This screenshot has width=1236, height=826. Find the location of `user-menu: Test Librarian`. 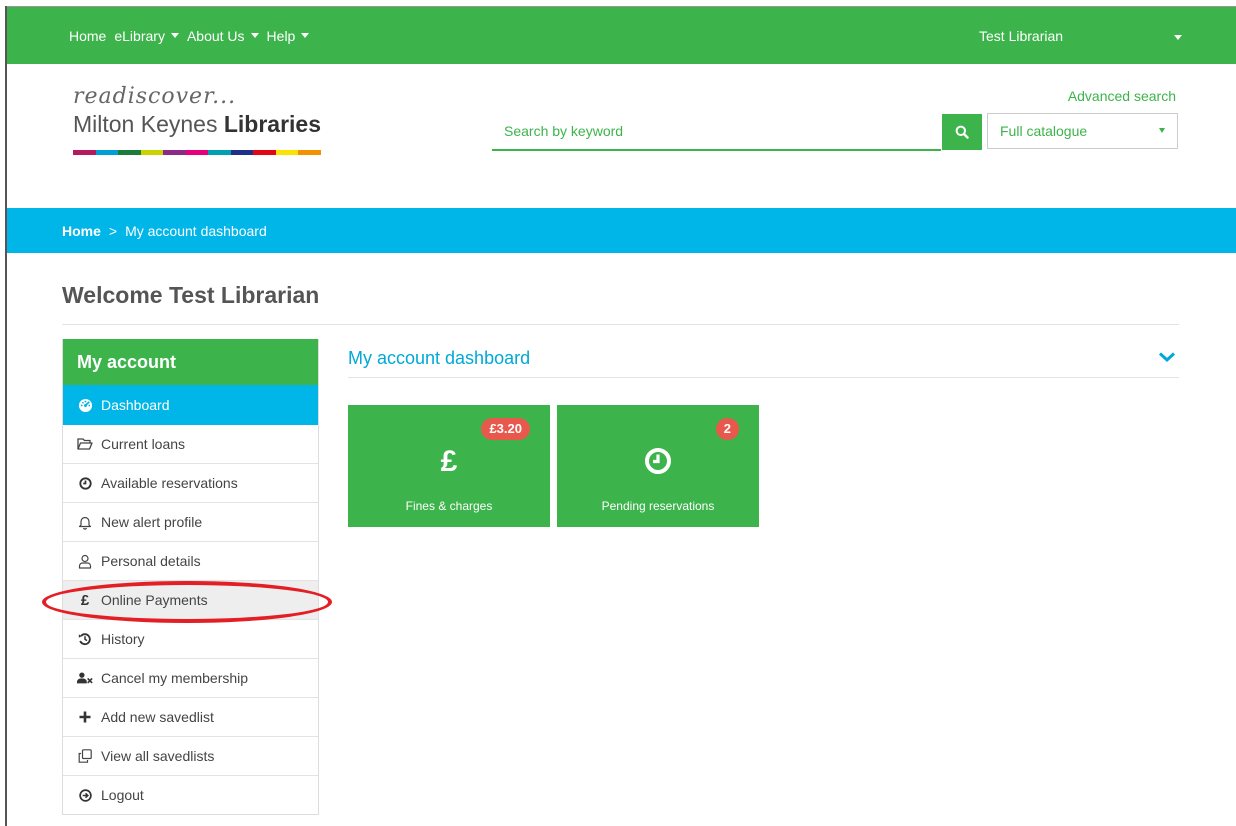

user-menu: Test Librarian is located at coordinates (1021, 35).